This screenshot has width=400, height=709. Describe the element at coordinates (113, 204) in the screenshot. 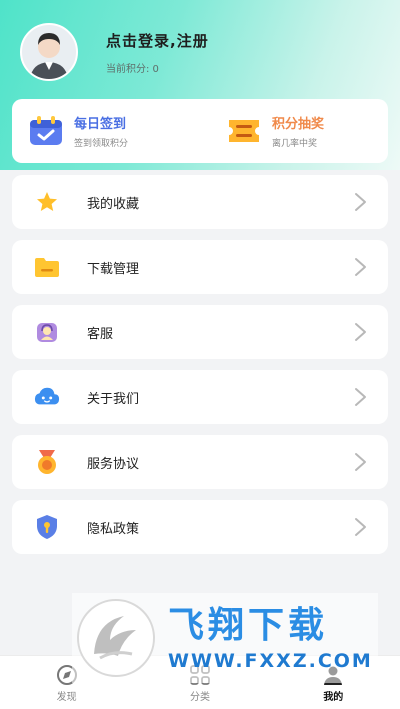

I see `menu-label: 我的收藏` at that location.